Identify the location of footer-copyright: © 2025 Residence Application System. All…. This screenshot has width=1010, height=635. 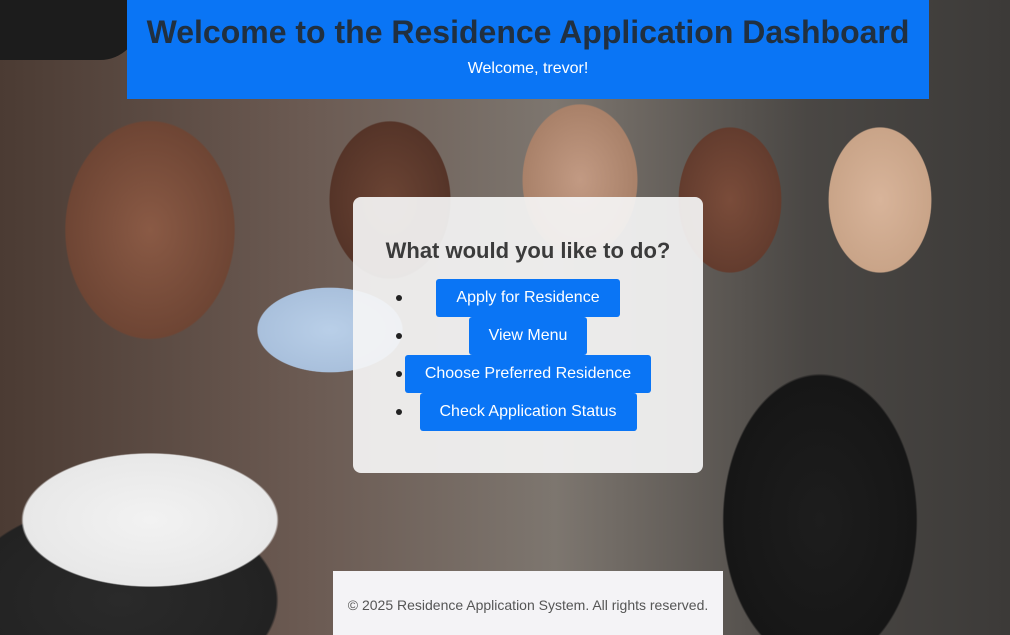
(528, 605).